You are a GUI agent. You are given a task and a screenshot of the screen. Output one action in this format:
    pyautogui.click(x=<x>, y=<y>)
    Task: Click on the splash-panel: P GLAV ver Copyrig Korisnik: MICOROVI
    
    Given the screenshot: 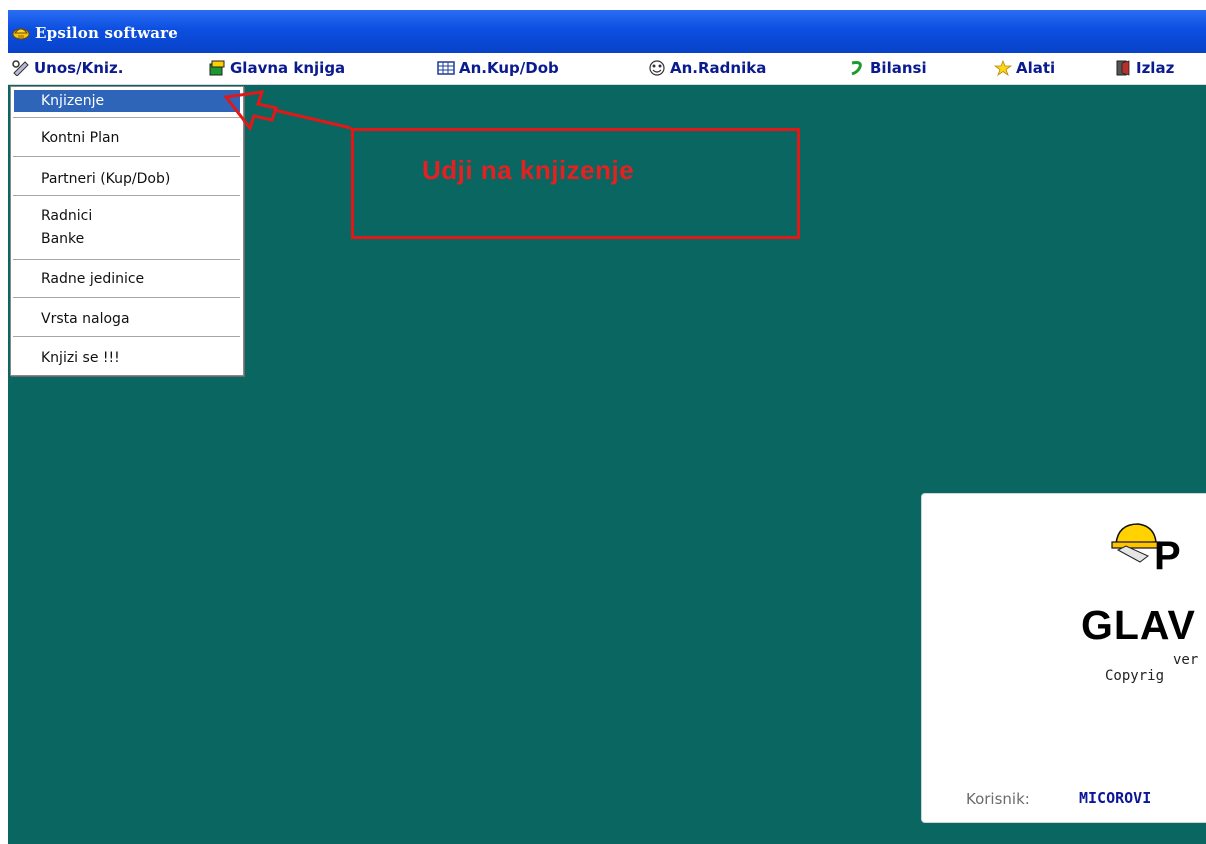 What is the action you would take?
    pyautogui.click(x=1063, y=658)
    